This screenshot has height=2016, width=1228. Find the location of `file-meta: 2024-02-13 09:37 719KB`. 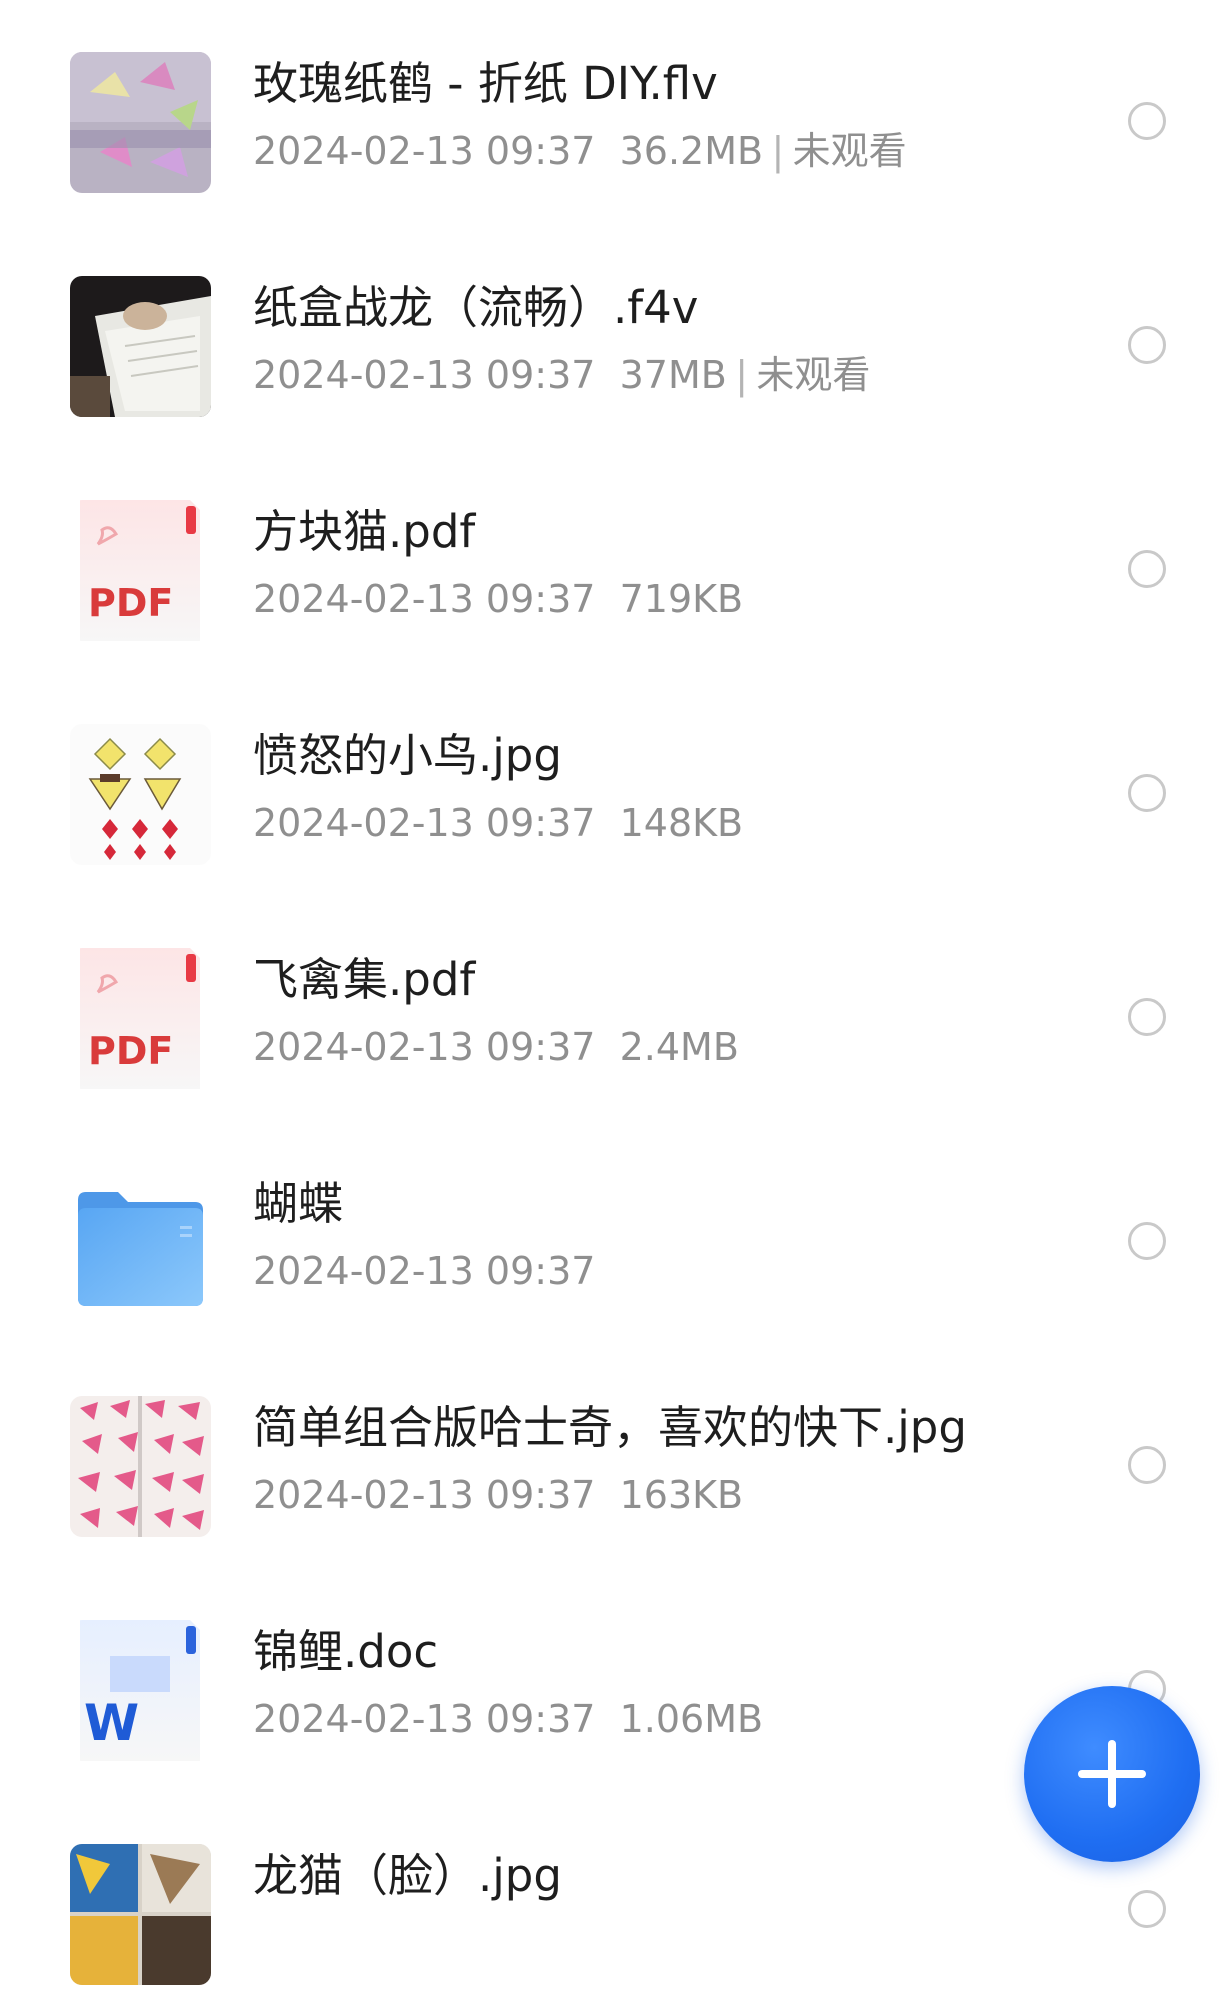

file-meta: 2024-02-13 09:37 719KB is located at coordinates (498, 599).